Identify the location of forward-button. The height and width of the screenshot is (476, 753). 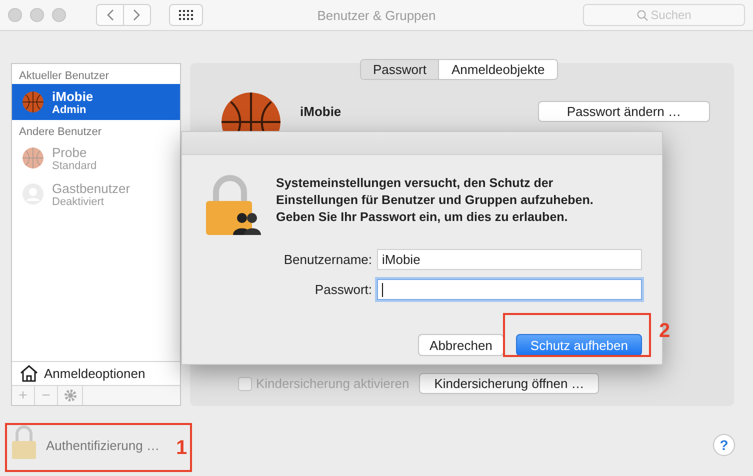
(137, 15).